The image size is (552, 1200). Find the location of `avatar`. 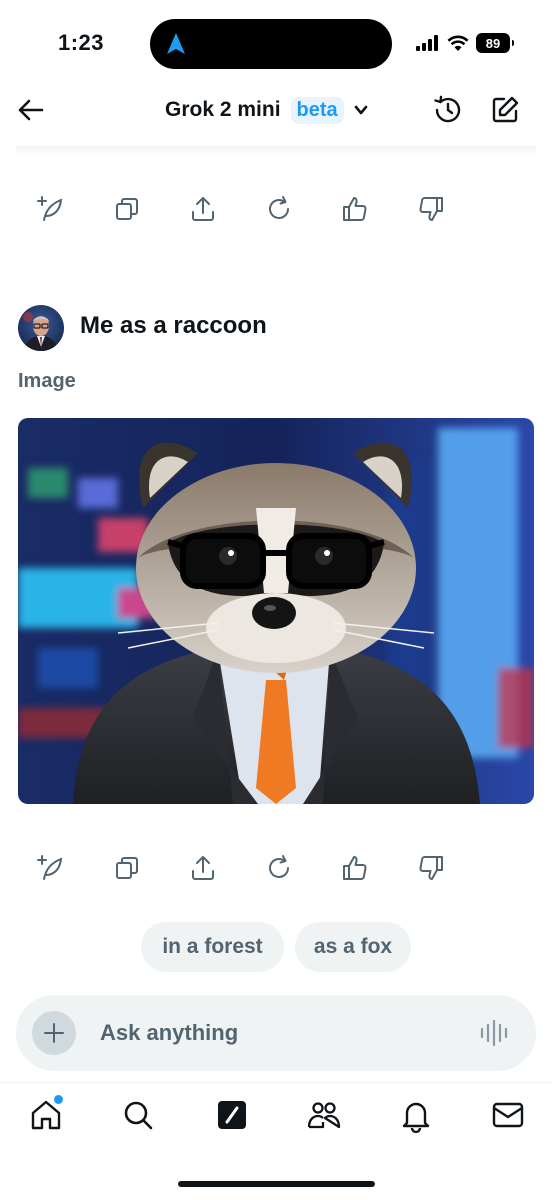

avatar is located at coordinates (41, 328).